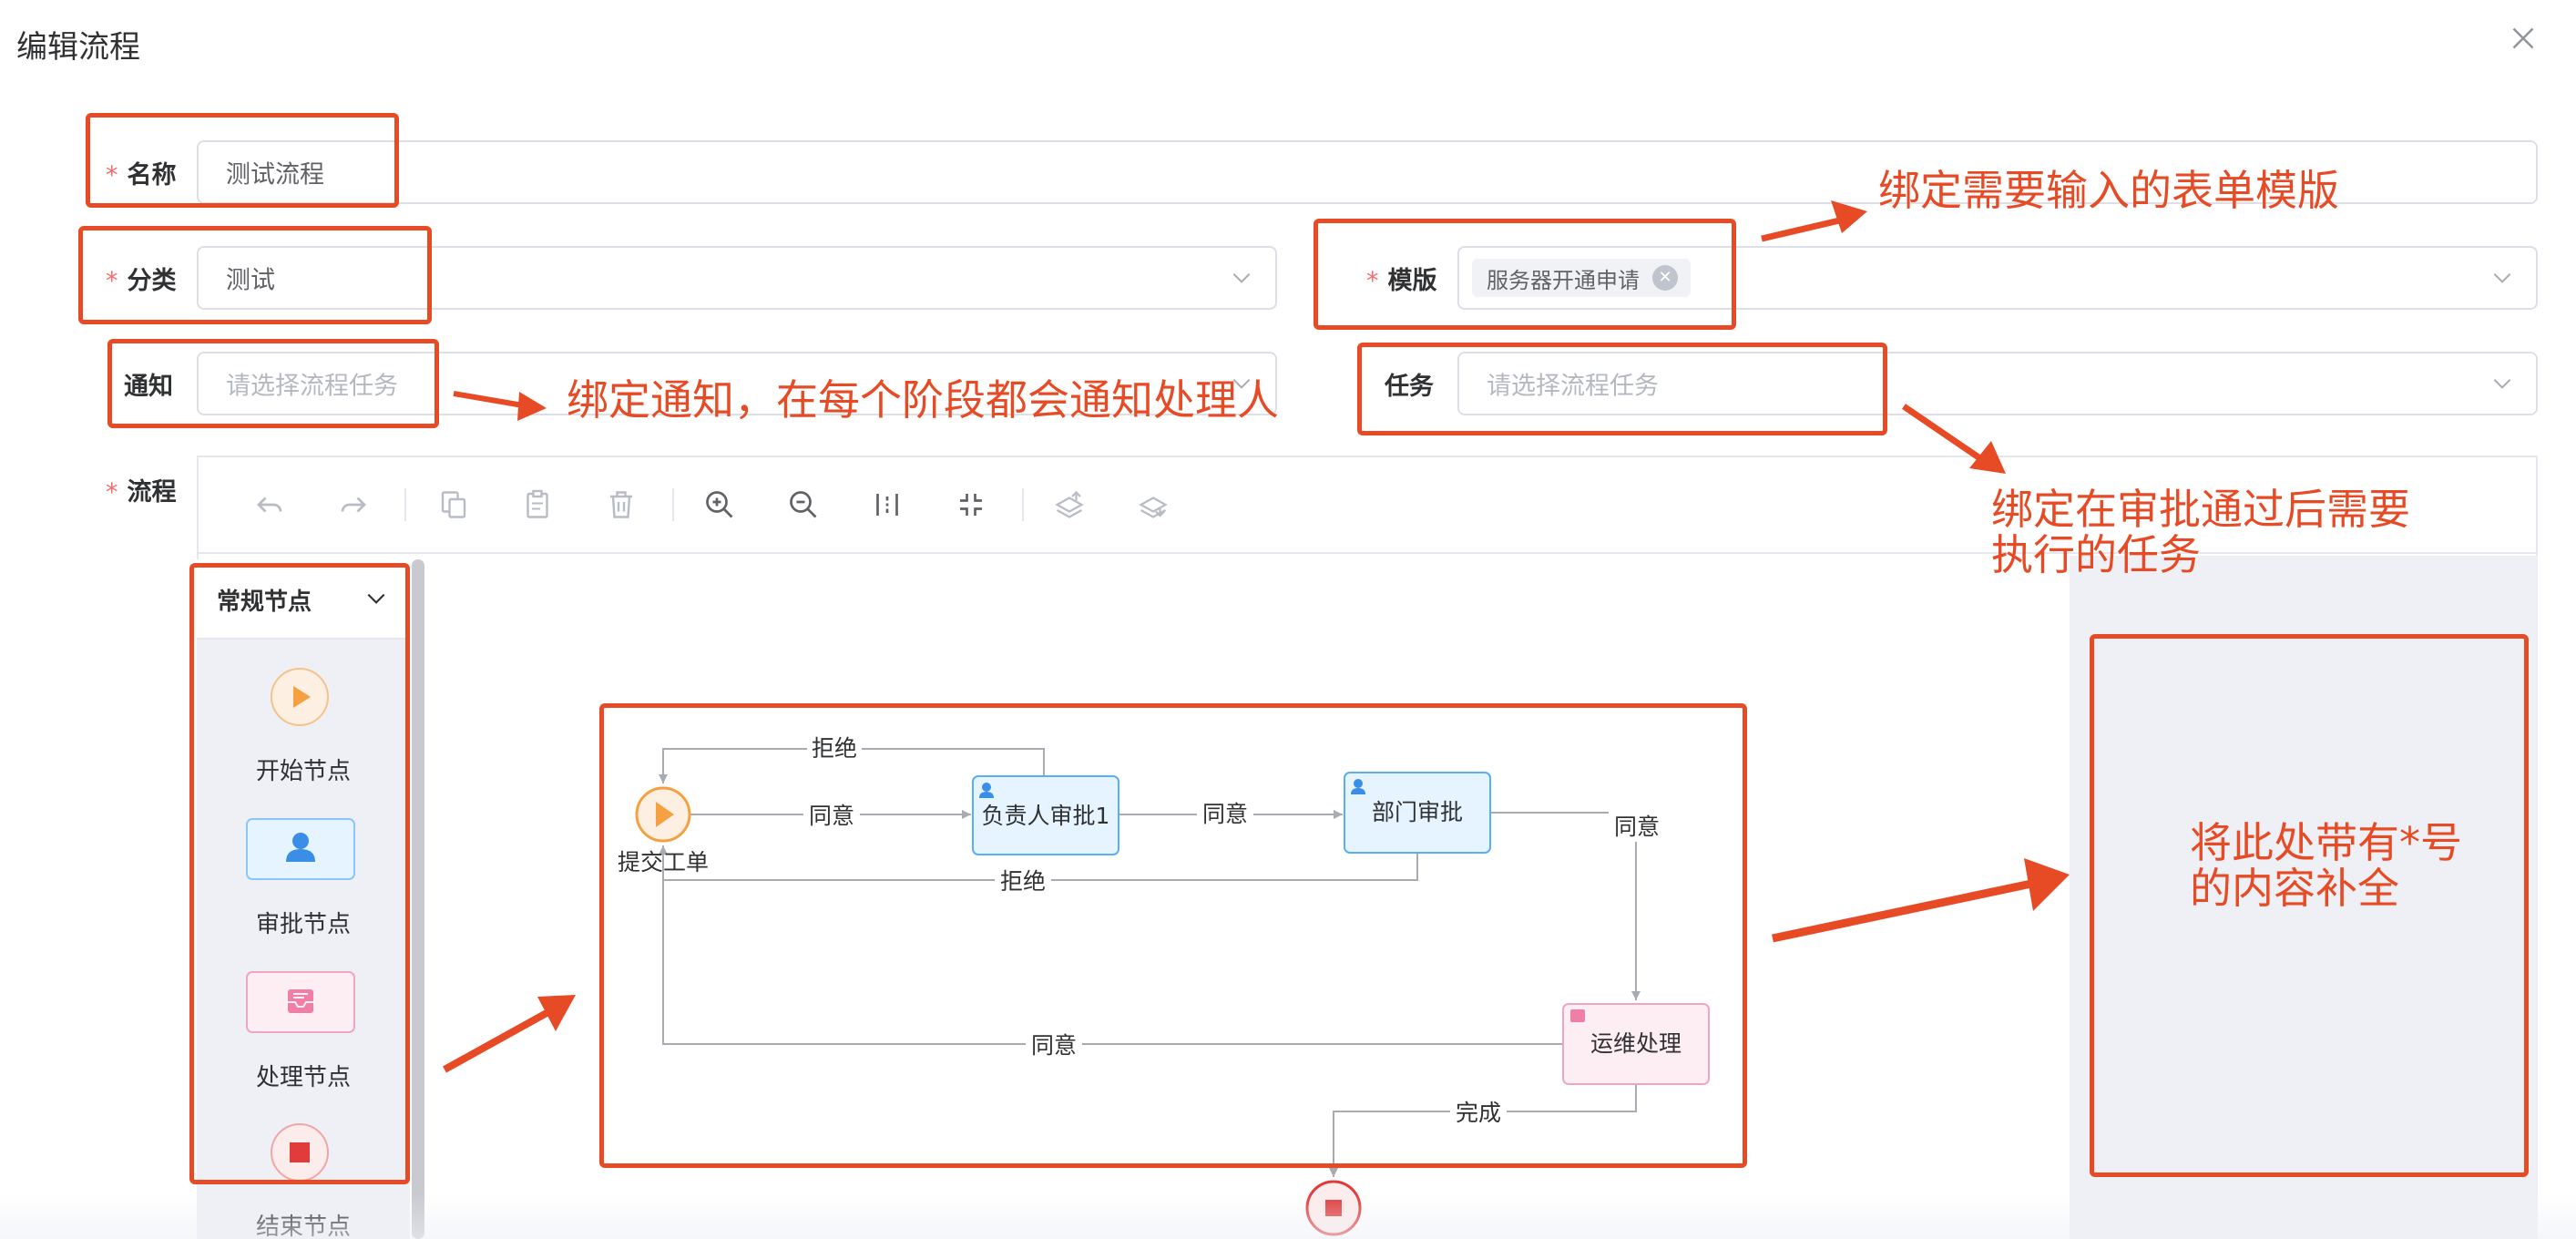 The image size is (2576, 1239). I want to click on delete-icon, so click(621, 504).